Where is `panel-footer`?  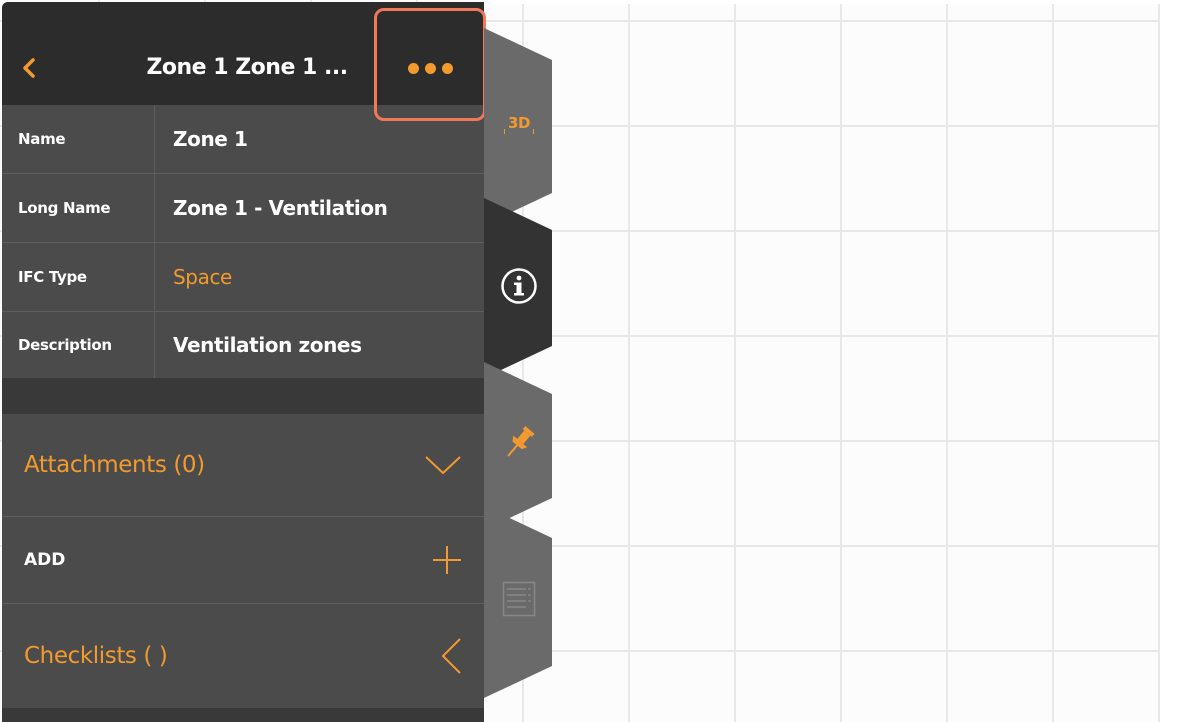 panel-footer is located at coordinates (243, 715).